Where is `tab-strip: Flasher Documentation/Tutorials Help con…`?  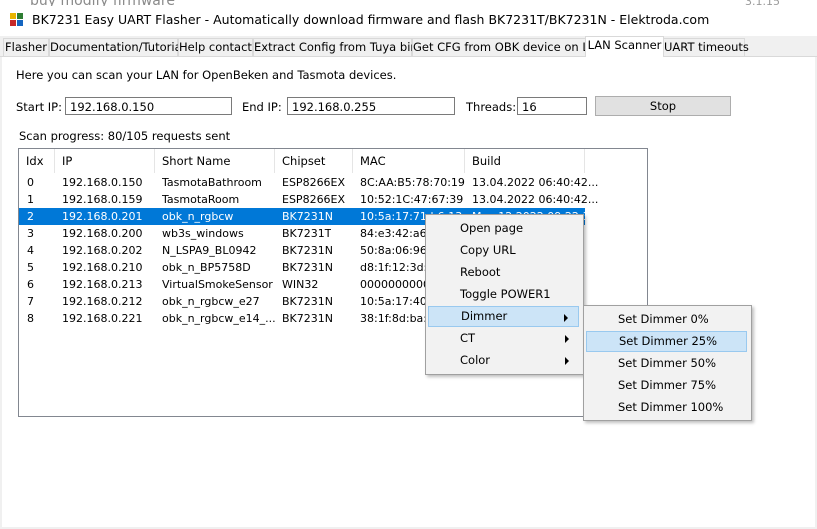
tab-strip: Flasher Documentation/Tutorials Help con… is located at coordinates (408, 46).